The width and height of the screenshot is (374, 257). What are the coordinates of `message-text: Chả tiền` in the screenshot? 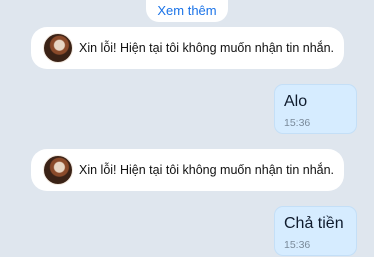 It's located at (314, 223).